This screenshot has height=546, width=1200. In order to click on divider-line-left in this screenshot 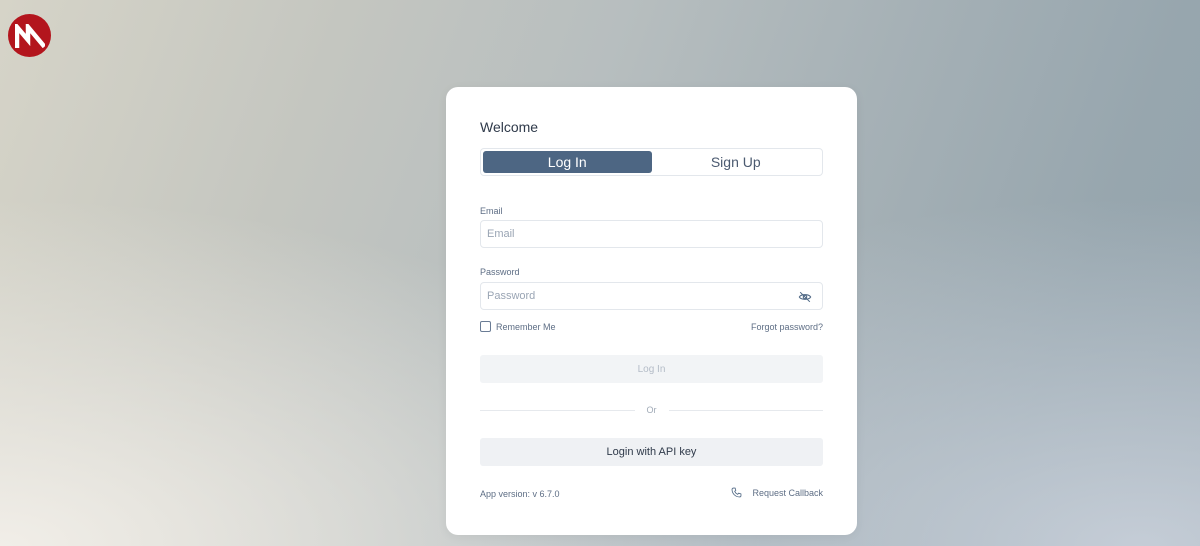, I will do `click(557, 410)`.